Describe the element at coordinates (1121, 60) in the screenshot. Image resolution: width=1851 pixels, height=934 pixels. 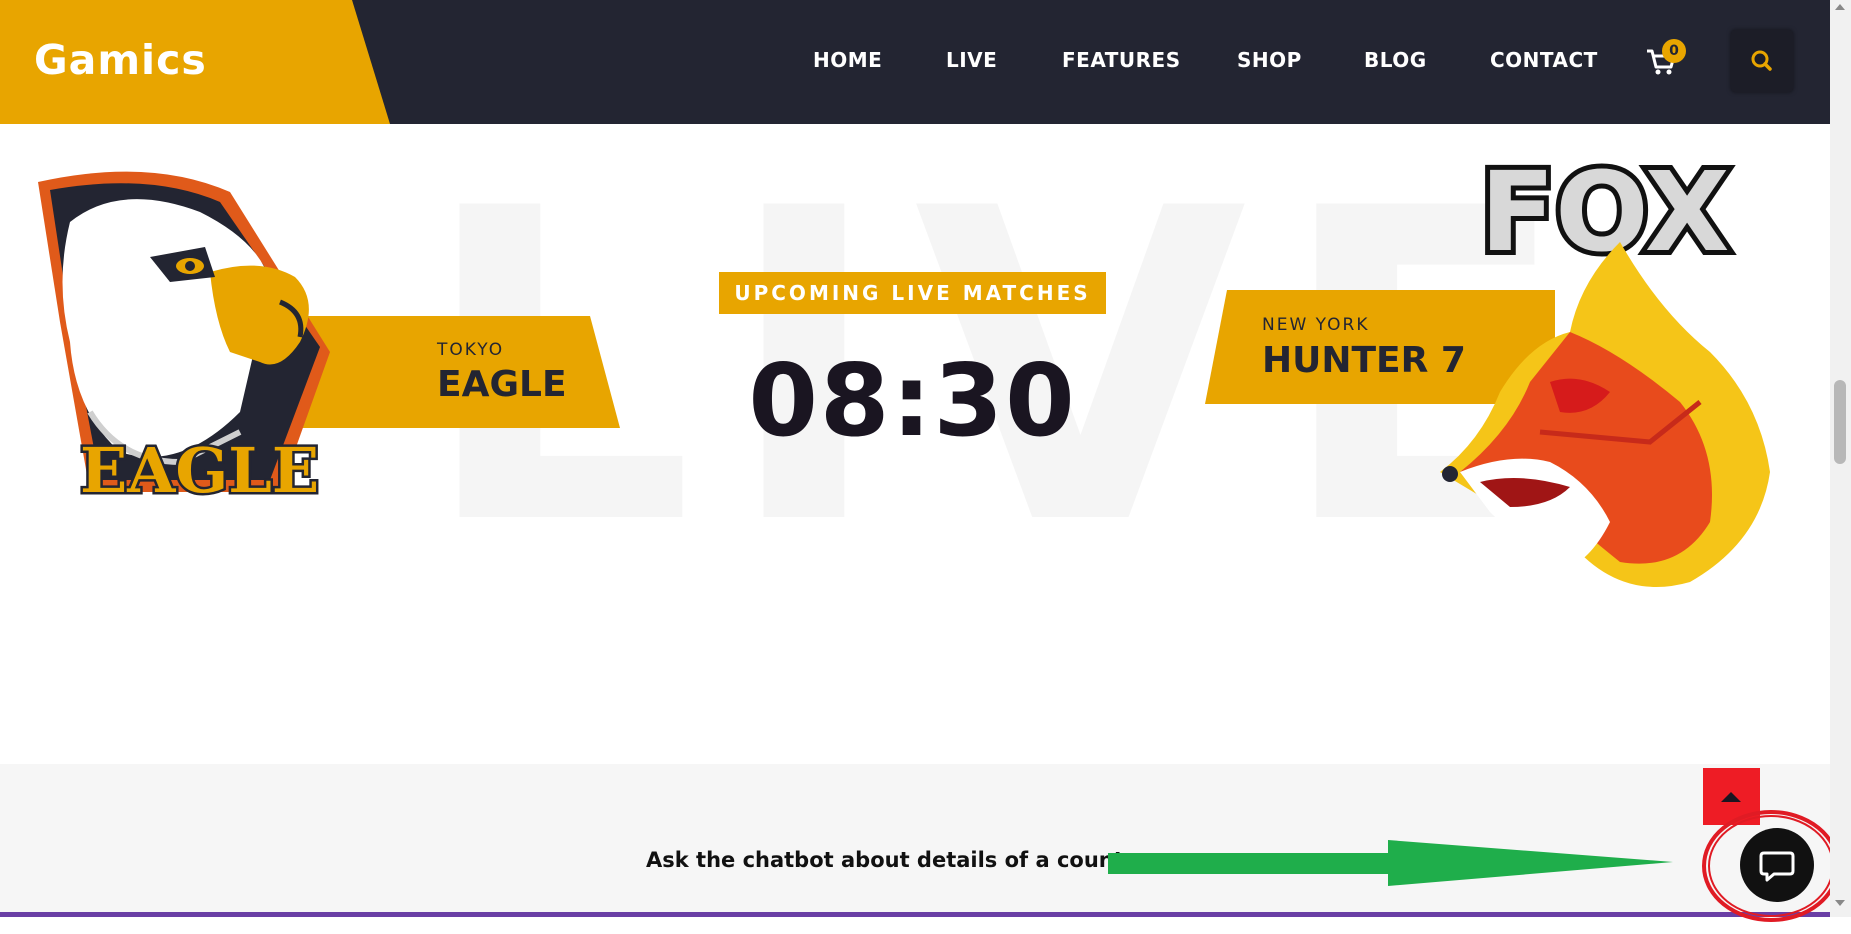
I see `nav-features: FEATURES` at that location.